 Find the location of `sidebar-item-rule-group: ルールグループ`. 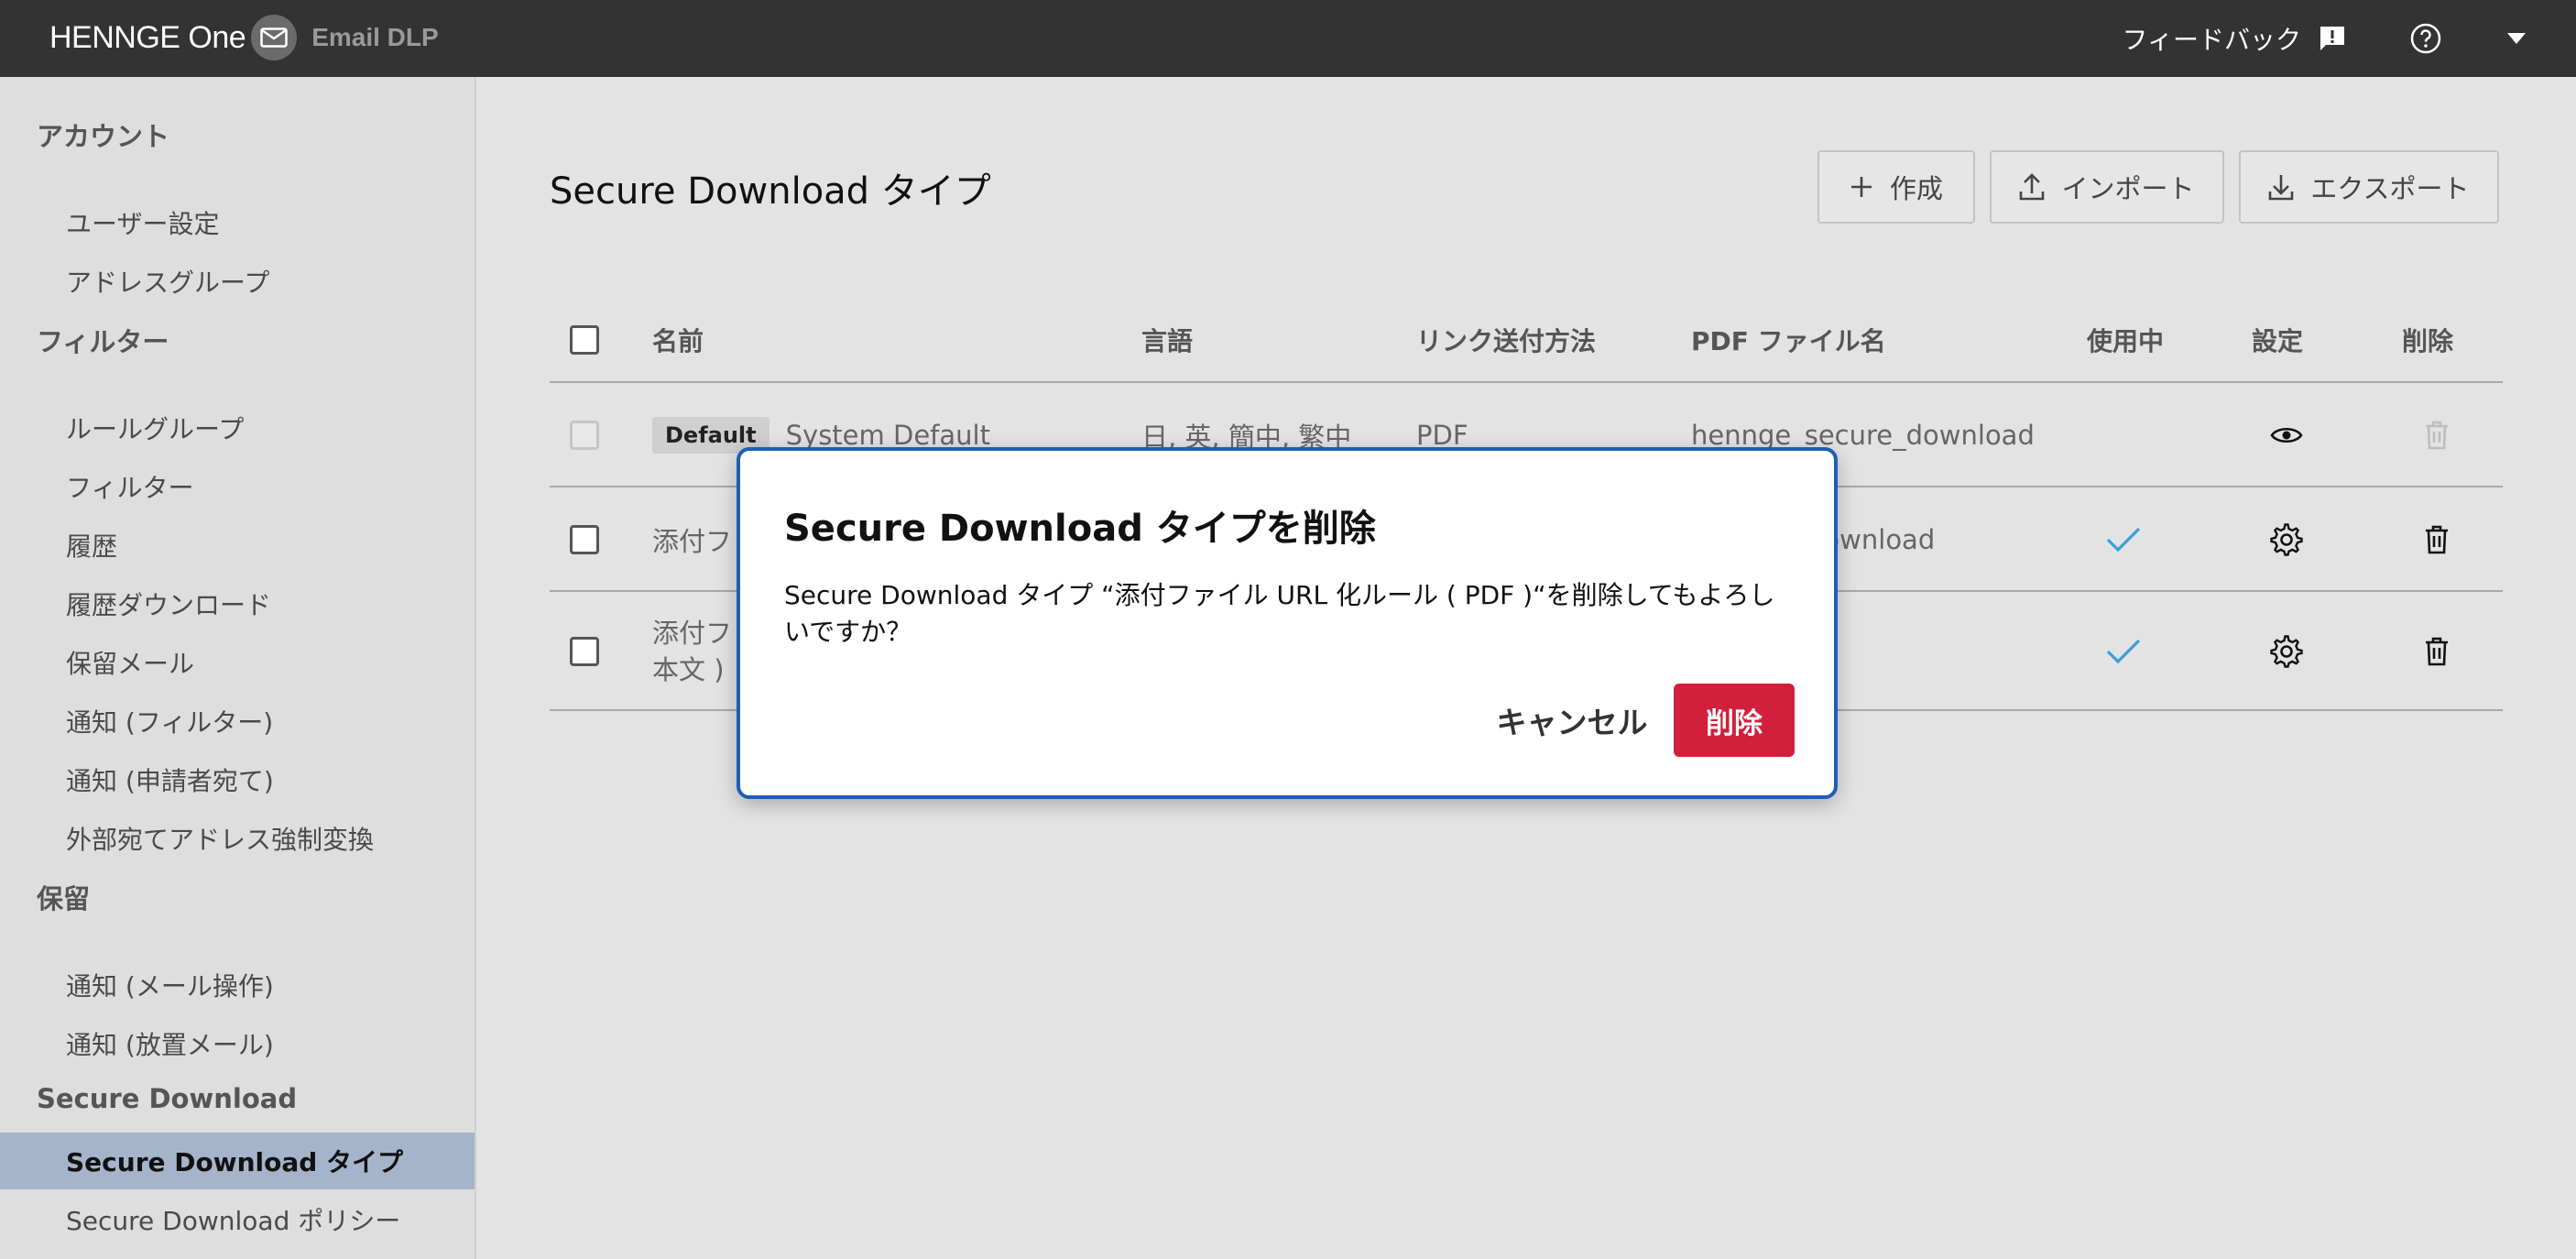

sidebar-item-rule-group: ルールグループ is located at coordinates (238, 428).